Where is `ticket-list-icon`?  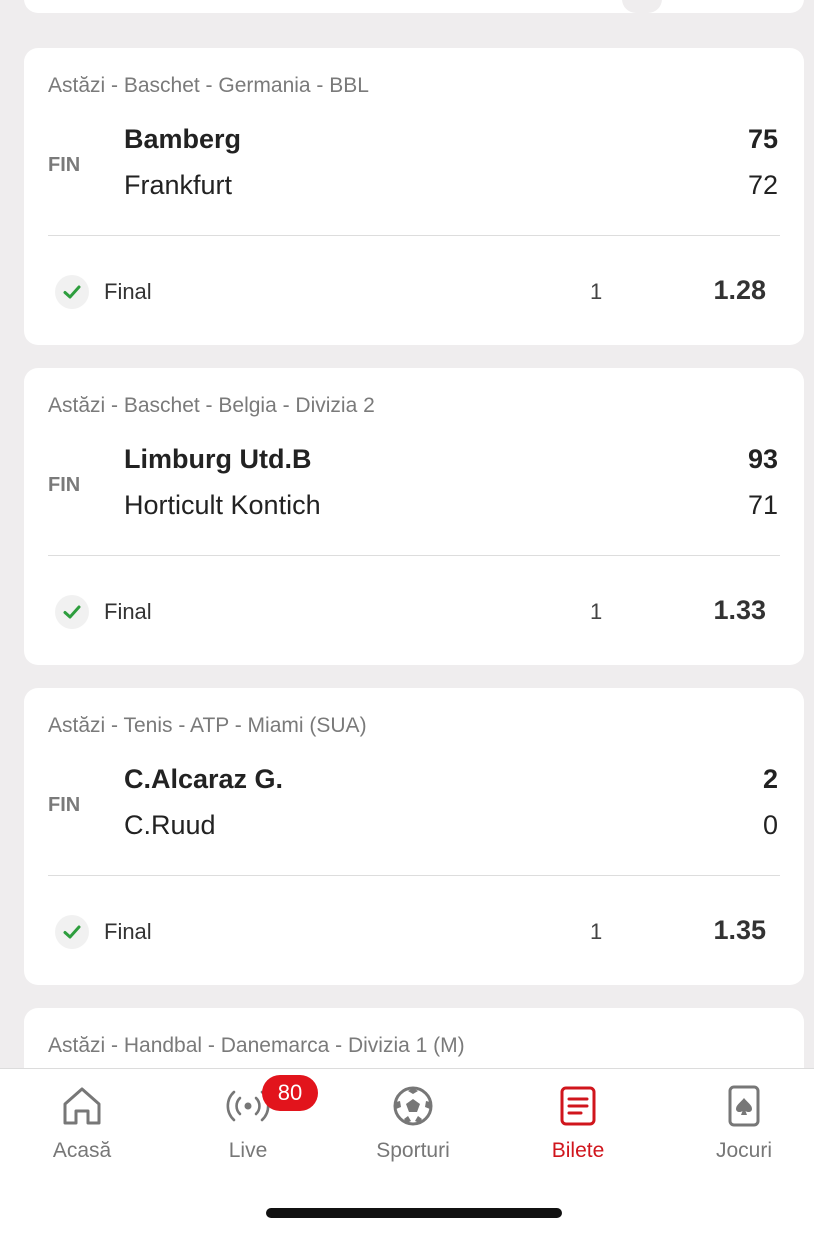
ticket-list-icon is located at coordinates (578, 1106).